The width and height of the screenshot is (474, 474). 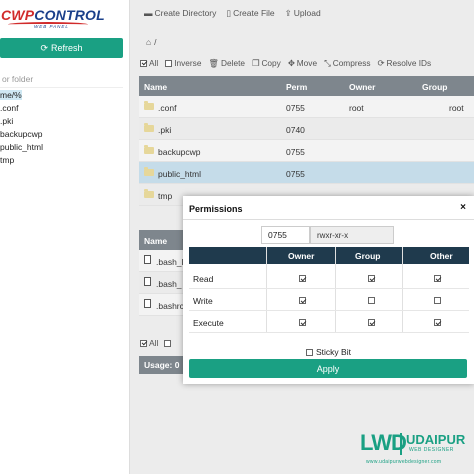 I want to click on home-icon: ⌂, so click(x=148, y=42).